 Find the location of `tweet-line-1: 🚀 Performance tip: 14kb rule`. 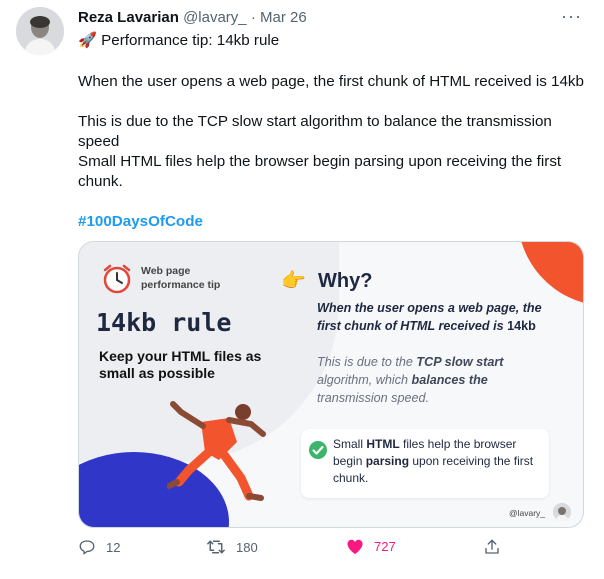

tweet-line-1: 🚀 Performance tip: 14kb rule is located at coordinates (179, 40).